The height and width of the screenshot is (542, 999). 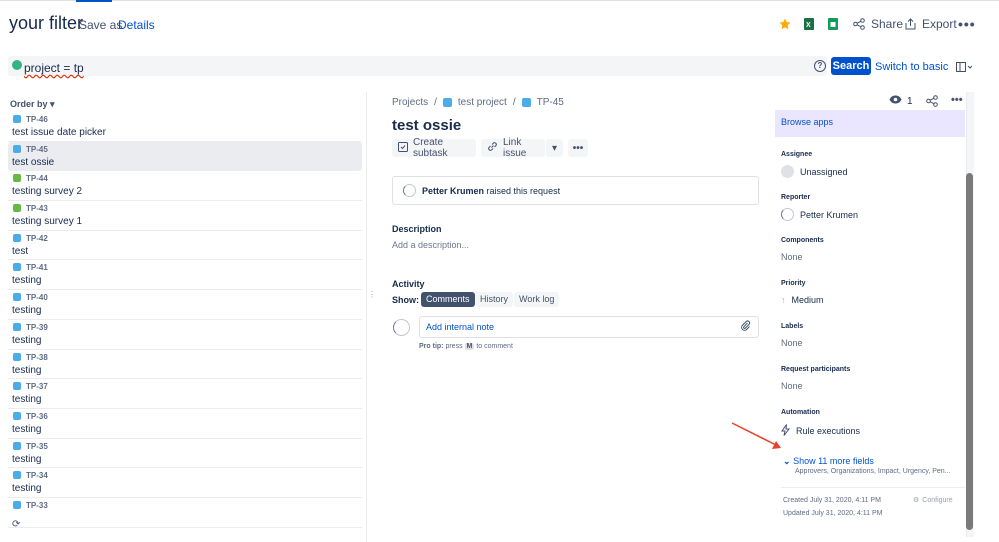 I want to click on link-issue-label: Link issue, so click(x=515, y=148).